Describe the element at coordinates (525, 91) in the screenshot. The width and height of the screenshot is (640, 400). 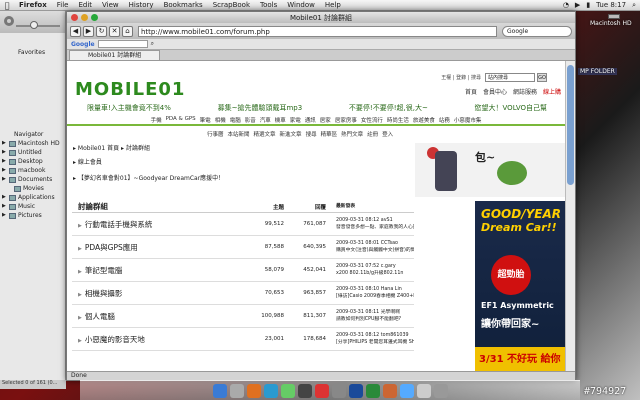
I see `link-blog: 網誌服務` at that location.